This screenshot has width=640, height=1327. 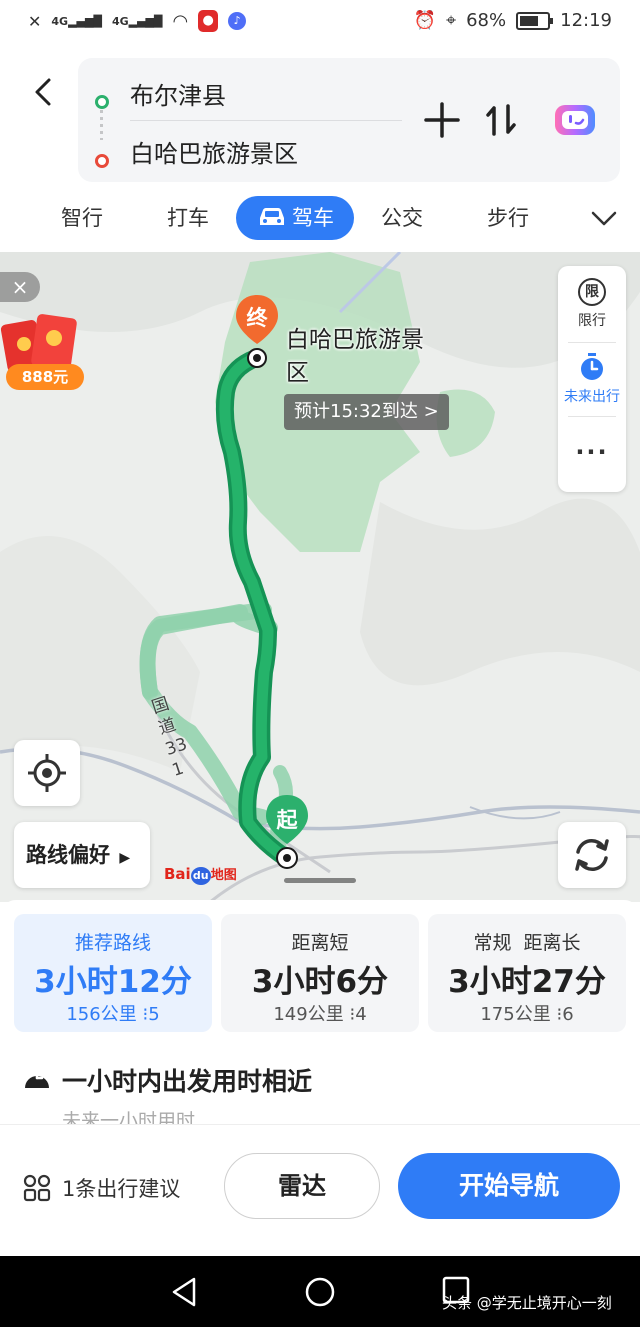 I want to click on car-icon, so click(x=272, y=216).